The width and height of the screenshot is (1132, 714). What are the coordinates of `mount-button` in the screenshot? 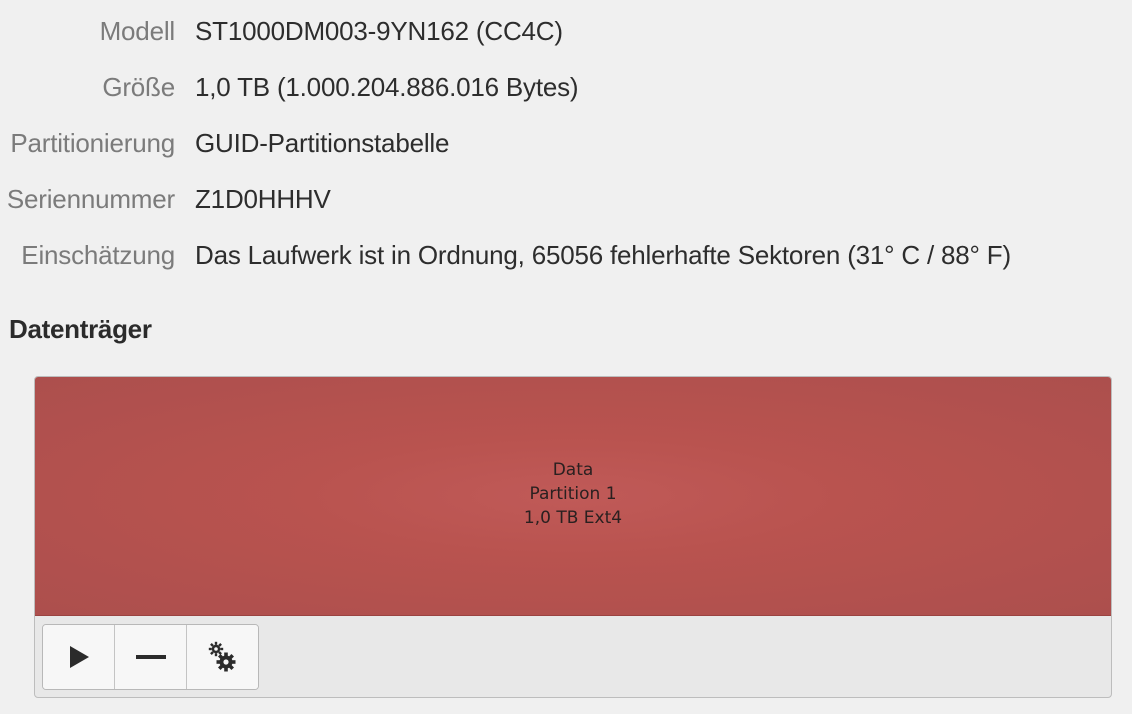 It's located at (79, 657).